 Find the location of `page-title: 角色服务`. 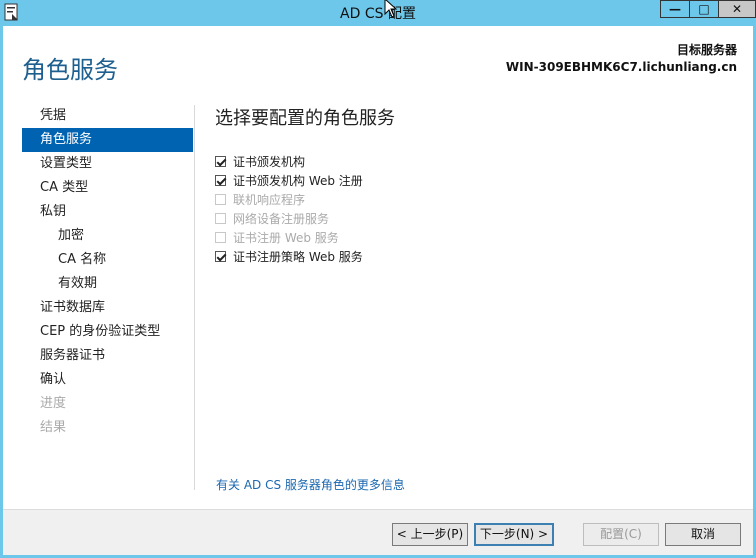

page-title: 角色服务 is located at coordinates (70, 70).